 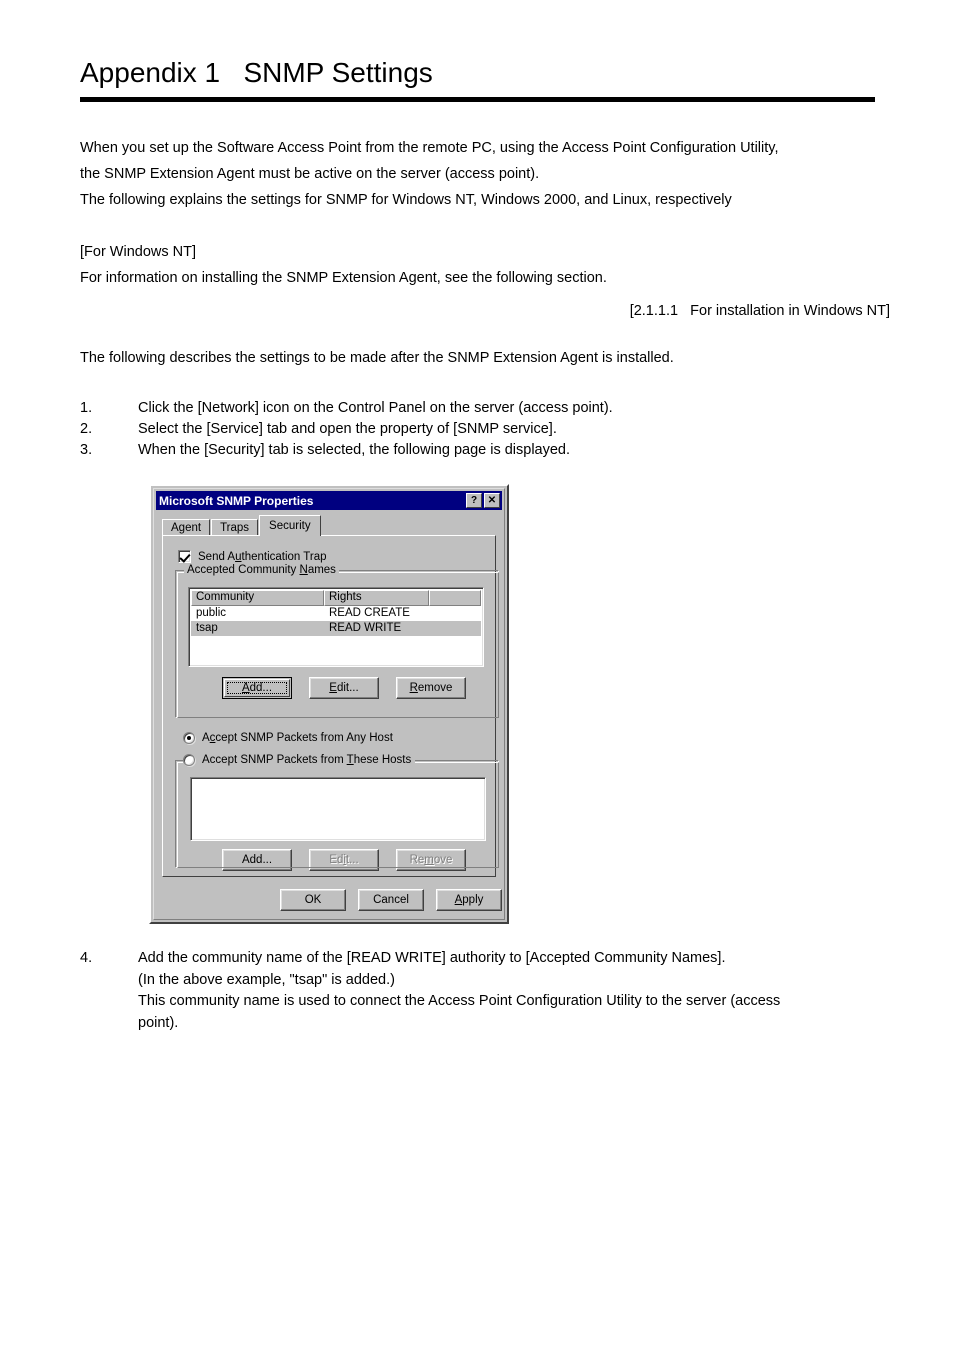 I want to click on dialog-button-bar: OK Cancel Apply, so click(x=329, y=901).